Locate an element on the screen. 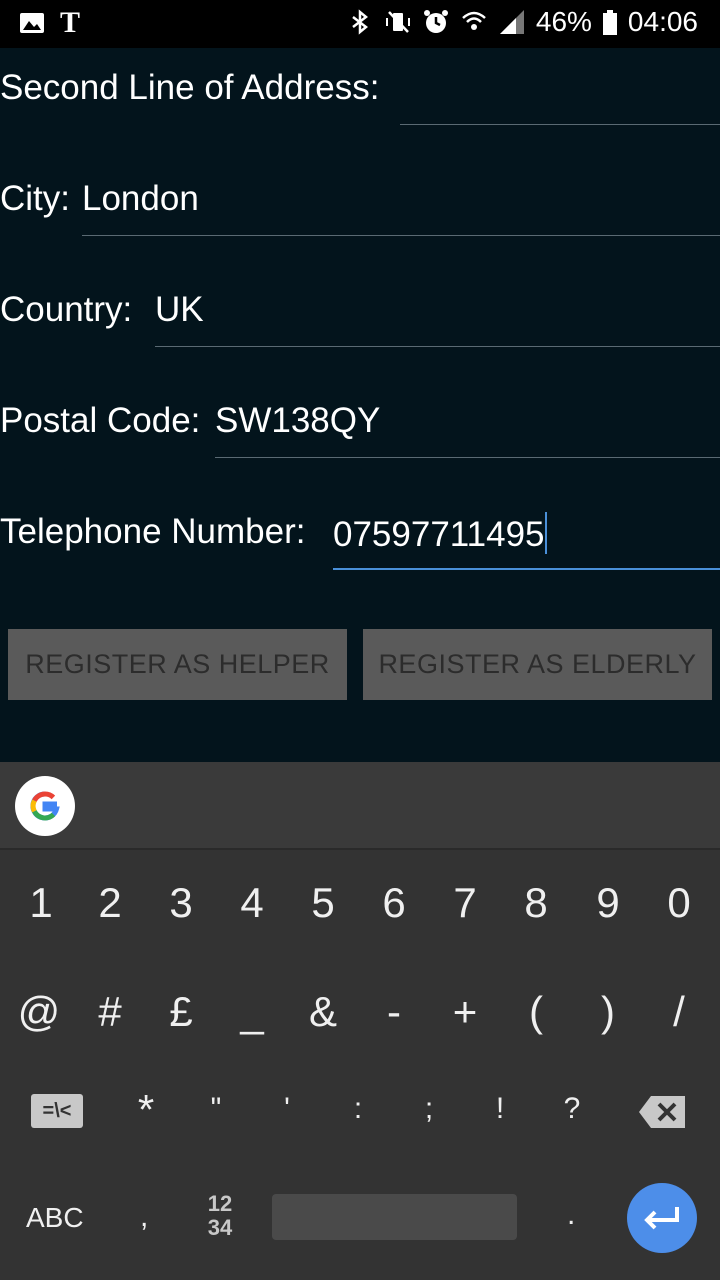  postal-field: SW138QY is located at coordinates (467, 429).